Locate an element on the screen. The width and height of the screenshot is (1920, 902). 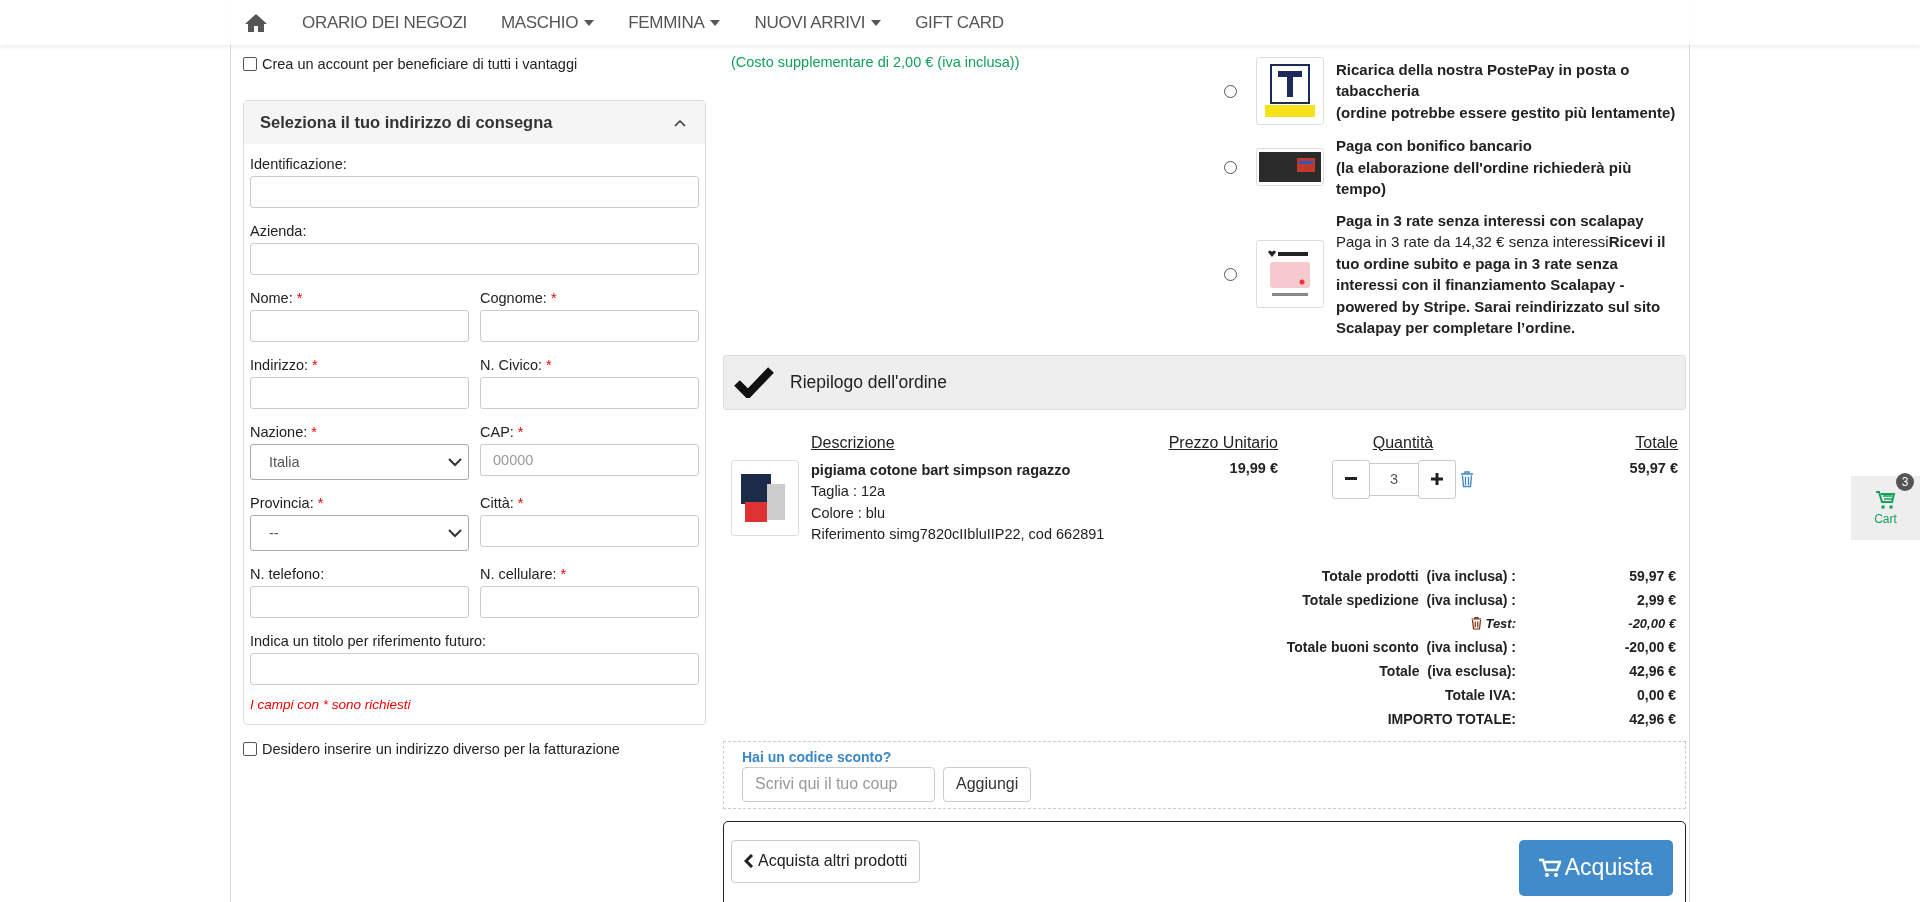
nav-link: ORARIO DEI NEGOZI is located at coordinates (384, 22).